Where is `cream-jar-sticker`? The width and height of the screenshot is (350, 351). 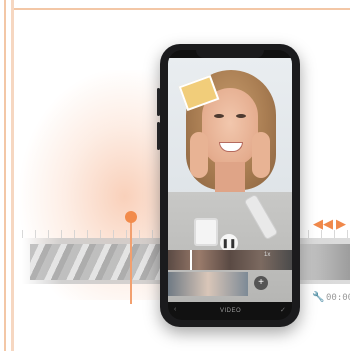
cream-jar-sticker is located at coordinates (206, 232).